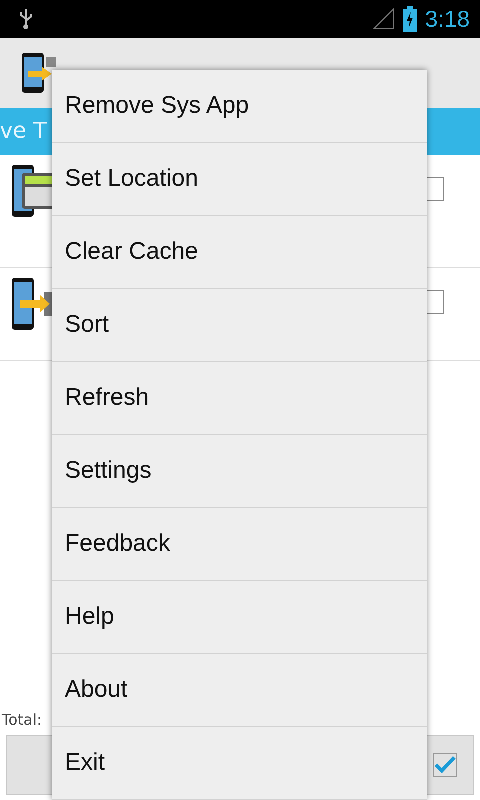 The width and height of the screenshot is (480, 800). What do you see at coordinates (26, 19) in the screenshot?
I see `usb-icon` at bounding box center [26, 19].